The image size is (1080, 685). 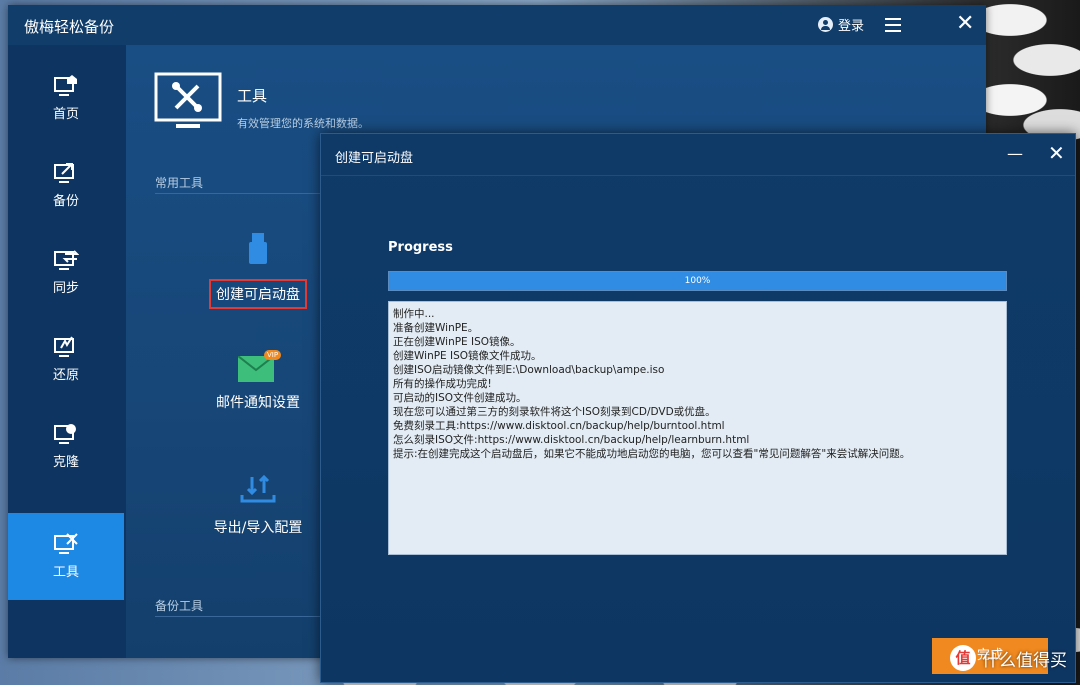 I want to click on mail-icon: VIP, so click(x=260, y=366).